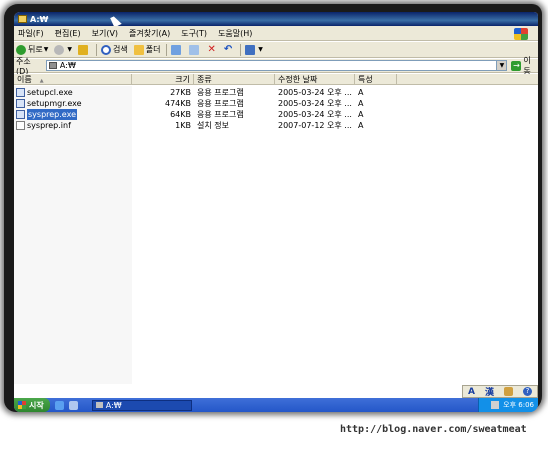 This screenshot has width=548, height=450. Describe the element at coordinates (254, 49) in the screenshot. I see `views-button: ▼` at that location.